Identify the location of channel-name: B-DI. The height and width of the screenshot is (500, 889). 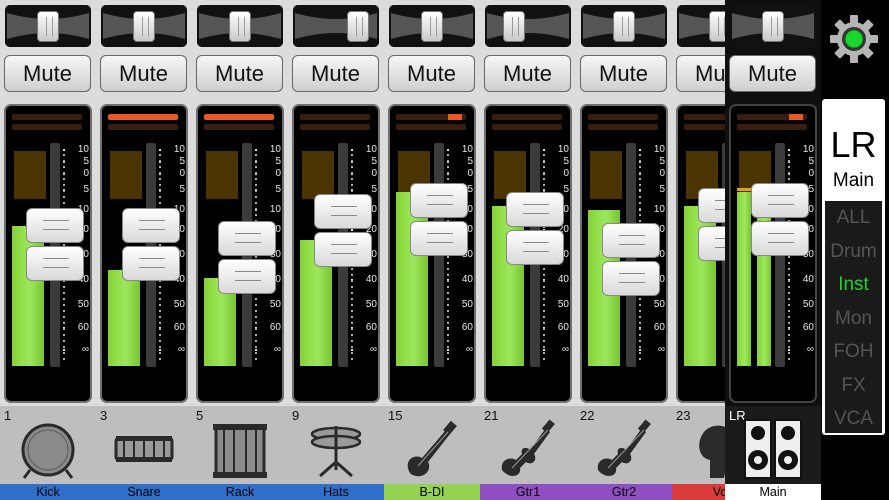
(432, 492).